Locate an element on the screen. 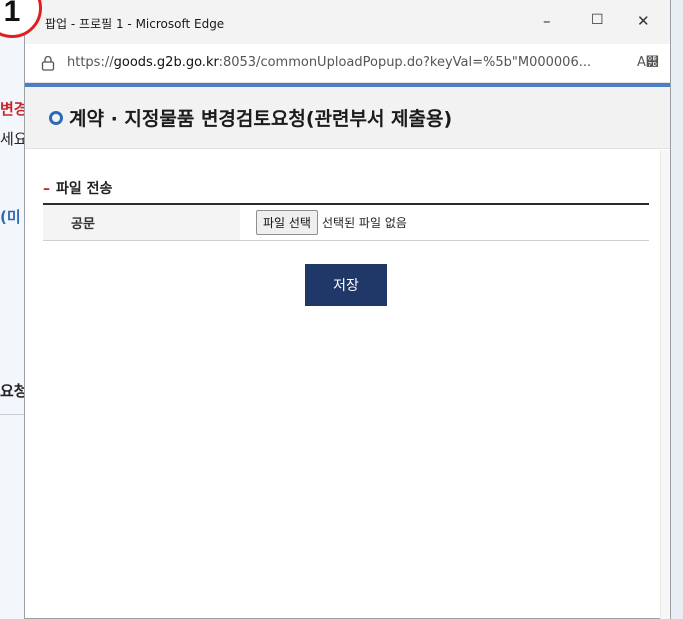  url-scheme: https:// is located at coordinates (90, 62).